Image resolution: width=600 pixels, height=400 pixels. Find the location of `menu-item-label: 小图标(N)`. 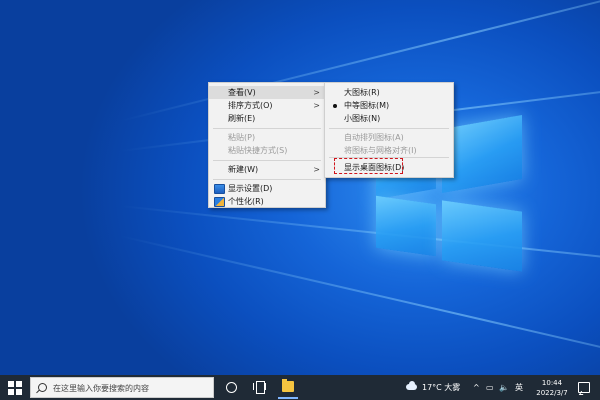

menu-item-label: 小图标(N) is located at coordinates (362, 118).